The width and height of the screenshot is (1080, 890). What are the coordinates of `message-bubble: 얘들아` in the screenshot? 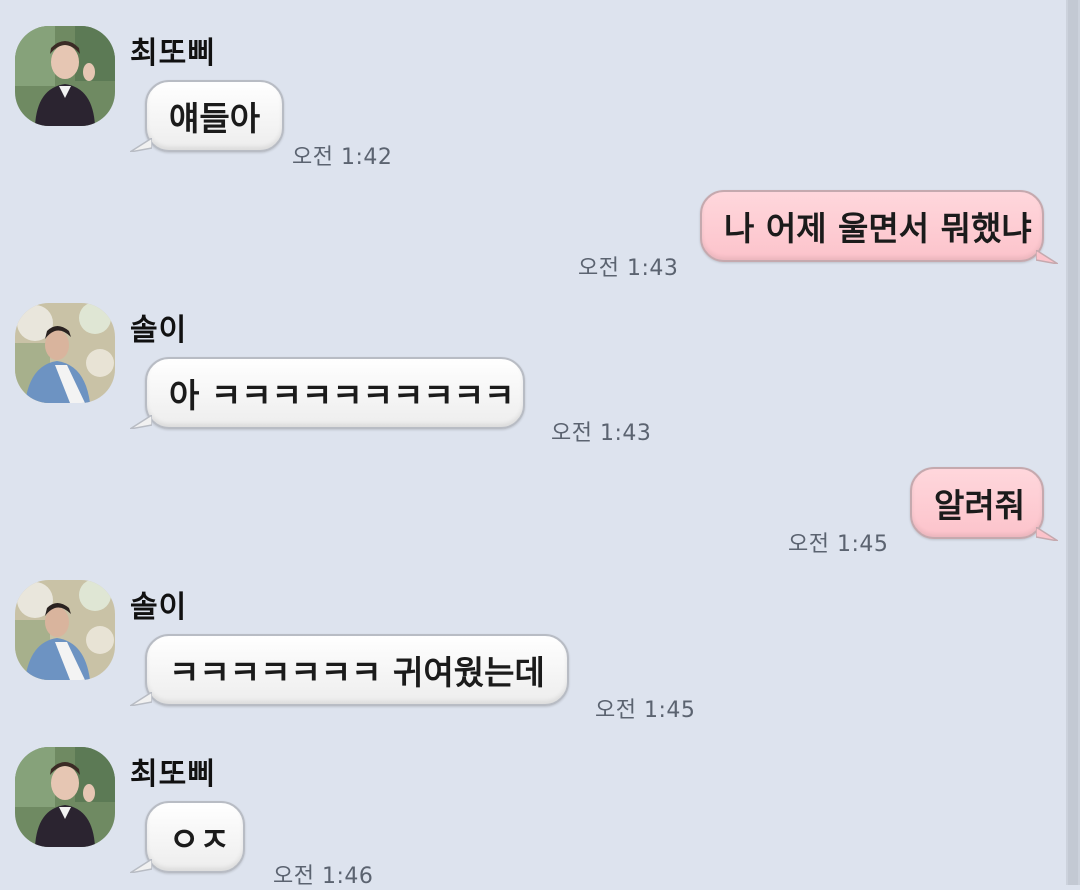 It's located at (215, 116).